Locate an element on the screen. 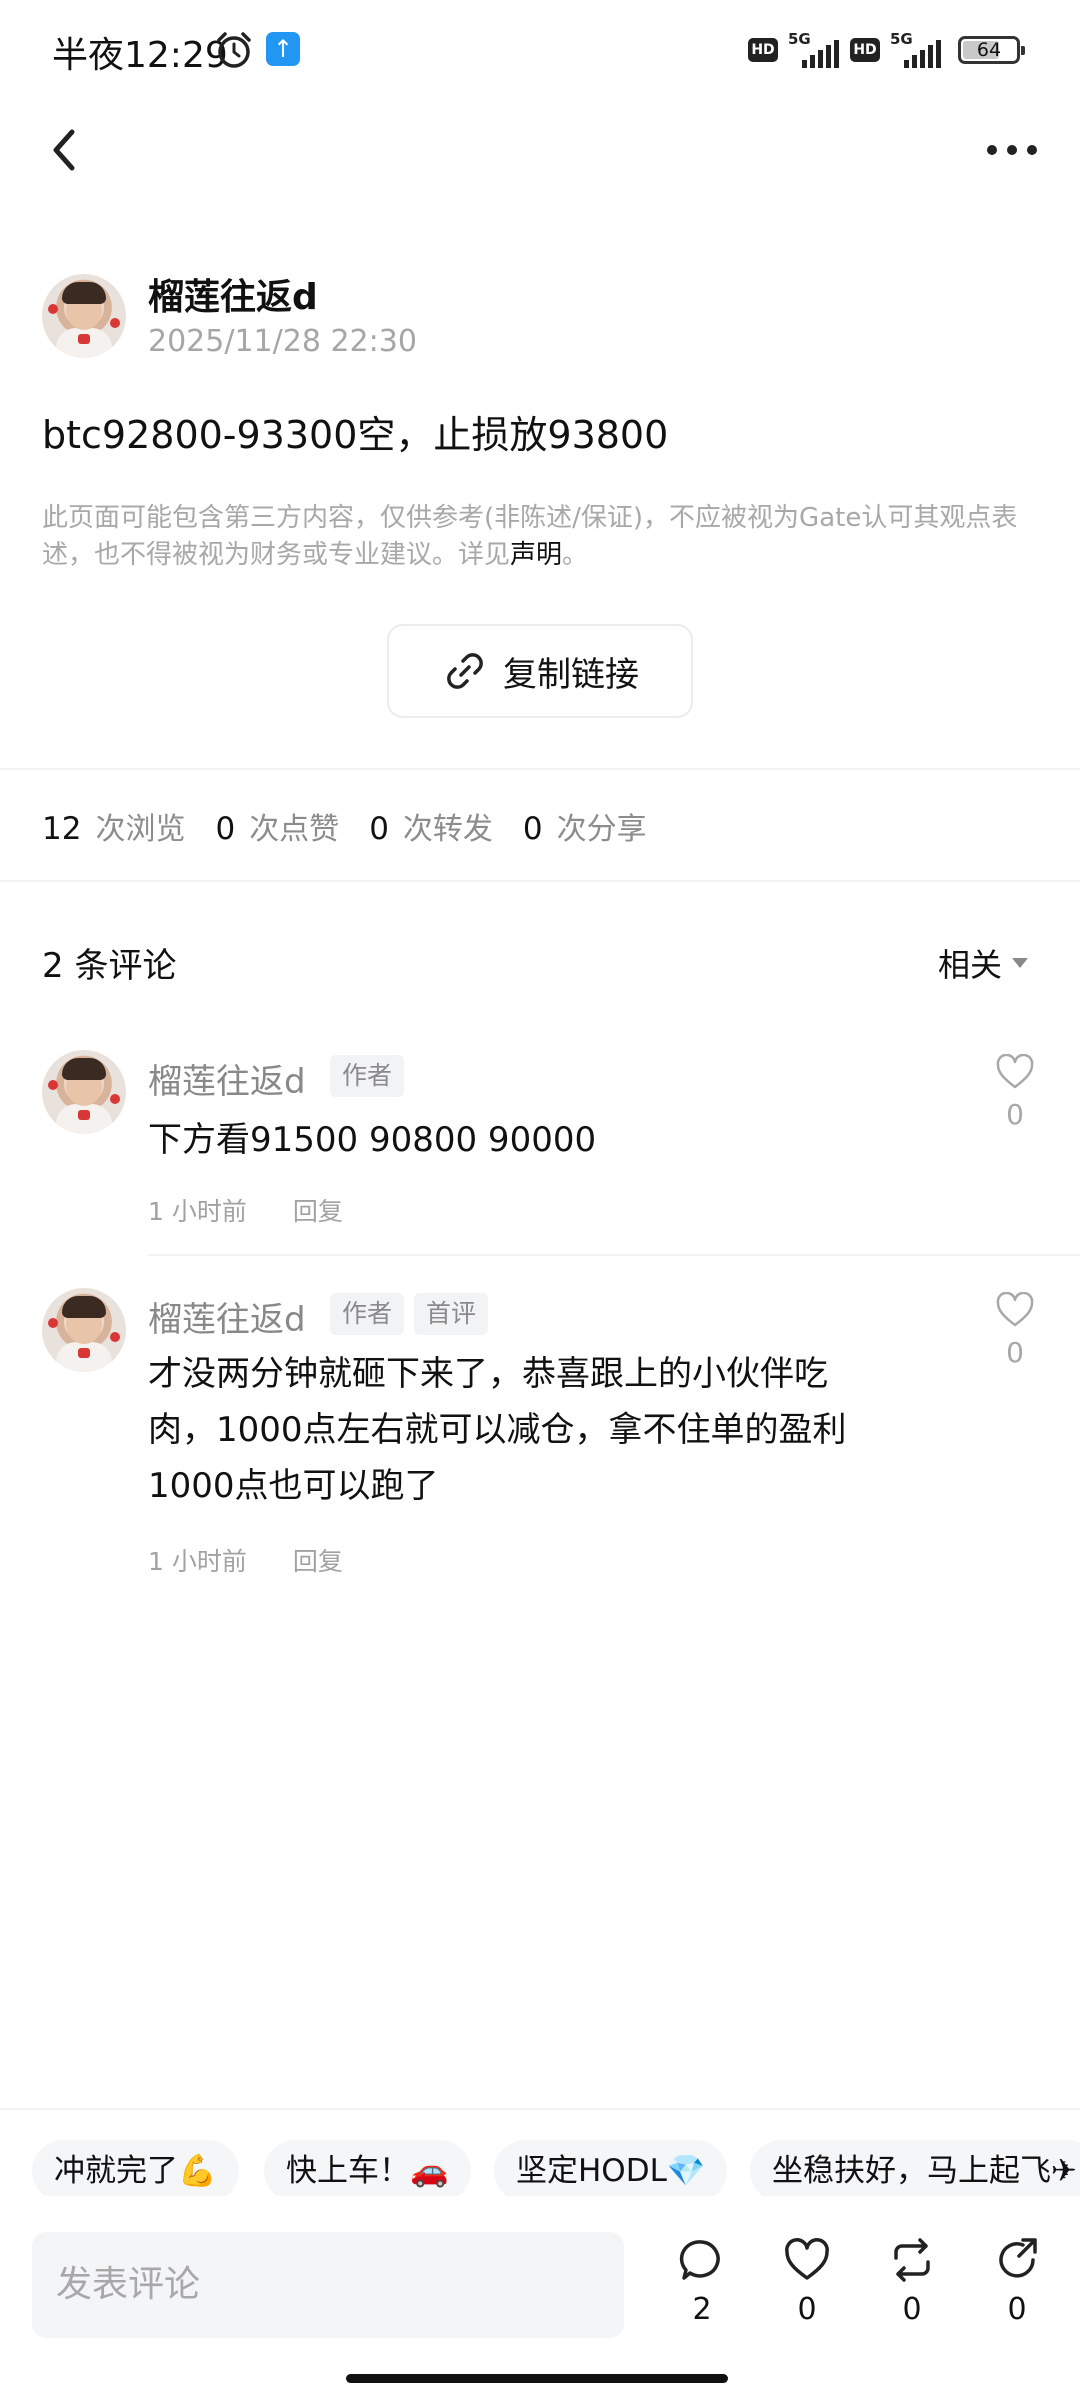 This screenshot has height=2400, width=1080. copy-link-label: 复制链接 is located at coordinates (571, 674).